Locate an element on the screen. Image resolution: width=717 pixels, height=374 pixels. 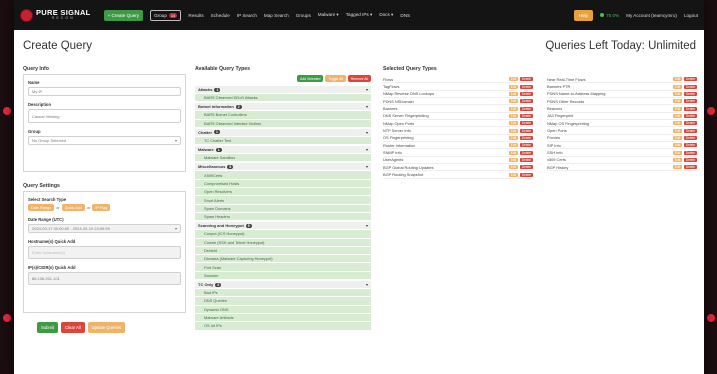
nav-link-malware: Malware ▾ is located at coordinates (328, 15).